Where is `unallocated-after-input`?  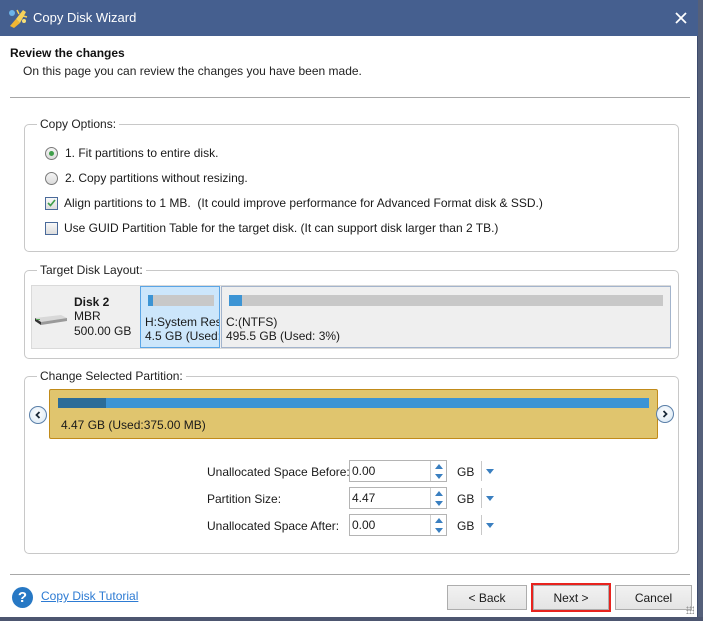 unallocated-after-input is located at coordinates (390, 525).